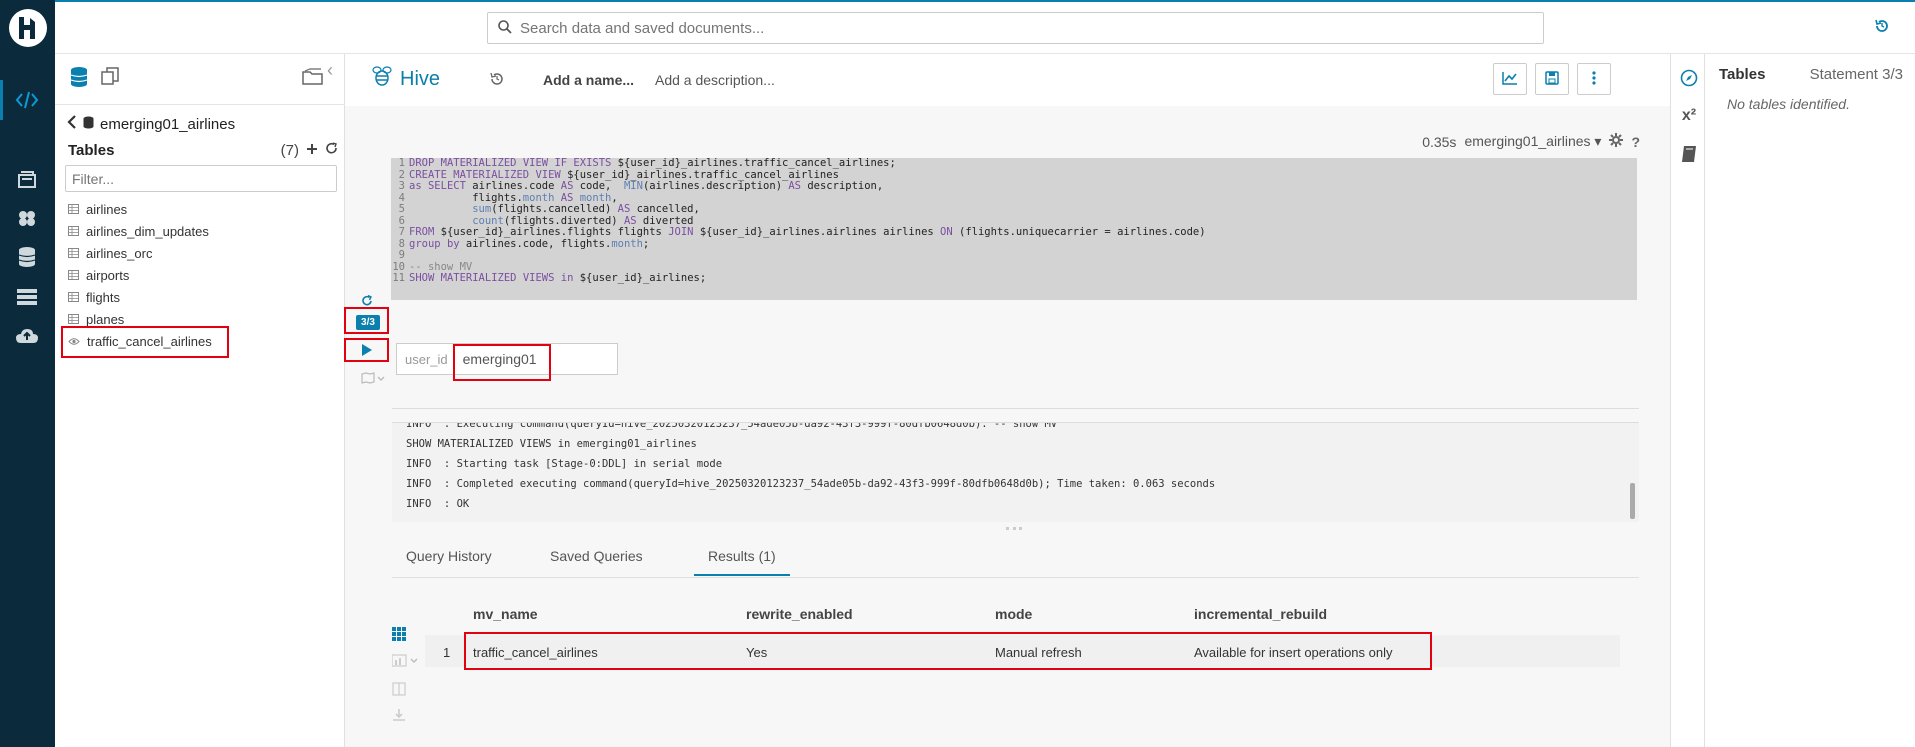  What do you see at coordinates (1632, 501) in the screenshot?
I see `log-scrollbar` at bounding box center [1632, 501].